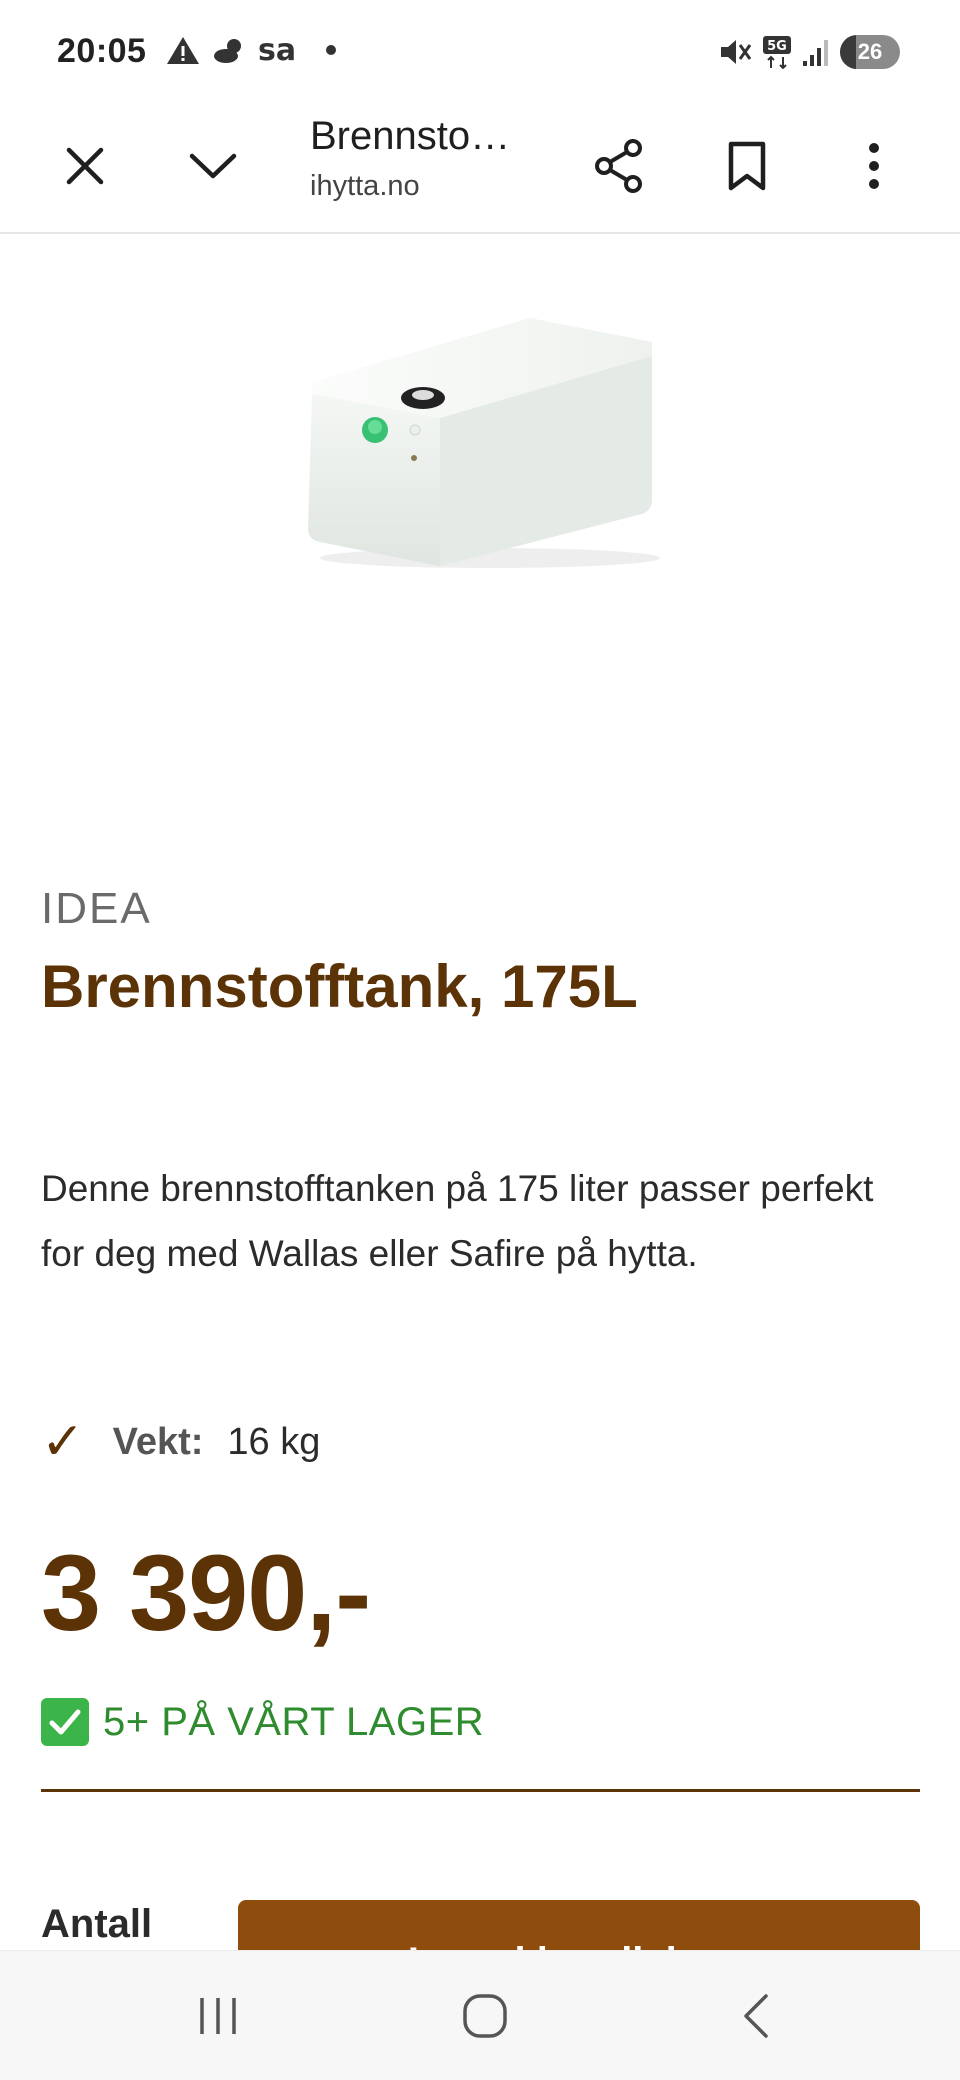 The height and width of the screenshot is (2080, 960). Describe the element at coordinates (158, 1441) in the screenshot. I see `spec-label: Vekt:` at that location.